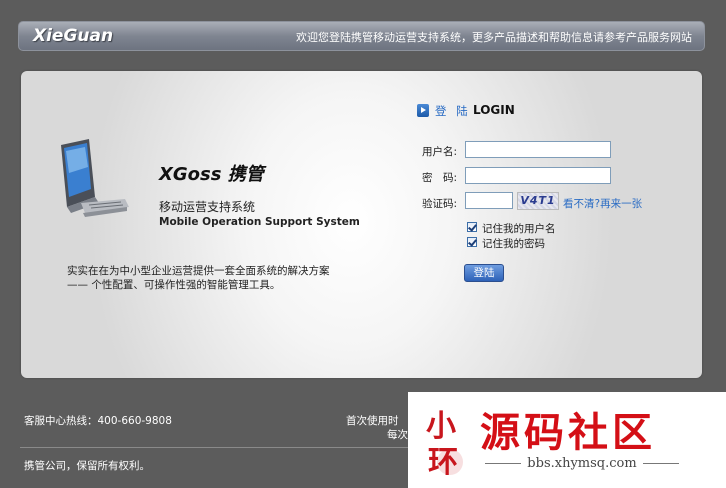 The image size is (726, 488). What do you see at coordinates (443, 462) in the screenshot?
I see `svg-text: 环` at bounding box center [443, 462].